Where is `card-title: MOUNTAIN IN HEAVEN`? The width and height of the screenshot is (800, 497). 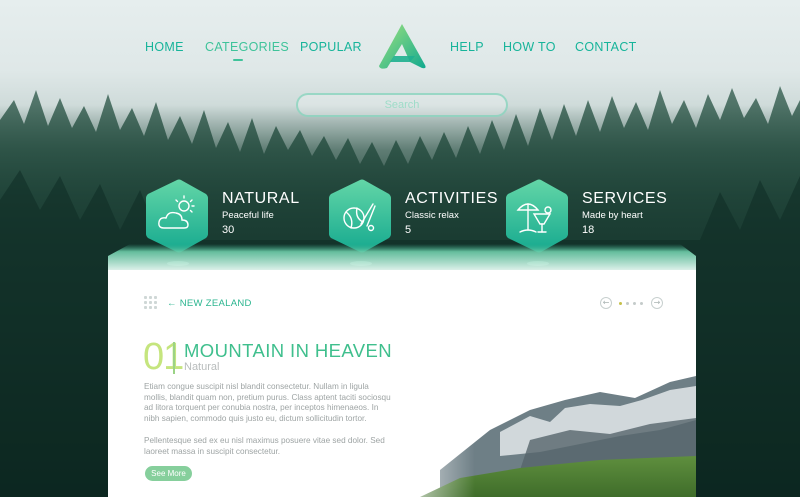 card-title: MOUNTAIN IN HEAVEN is located at coordinates (288, 350).